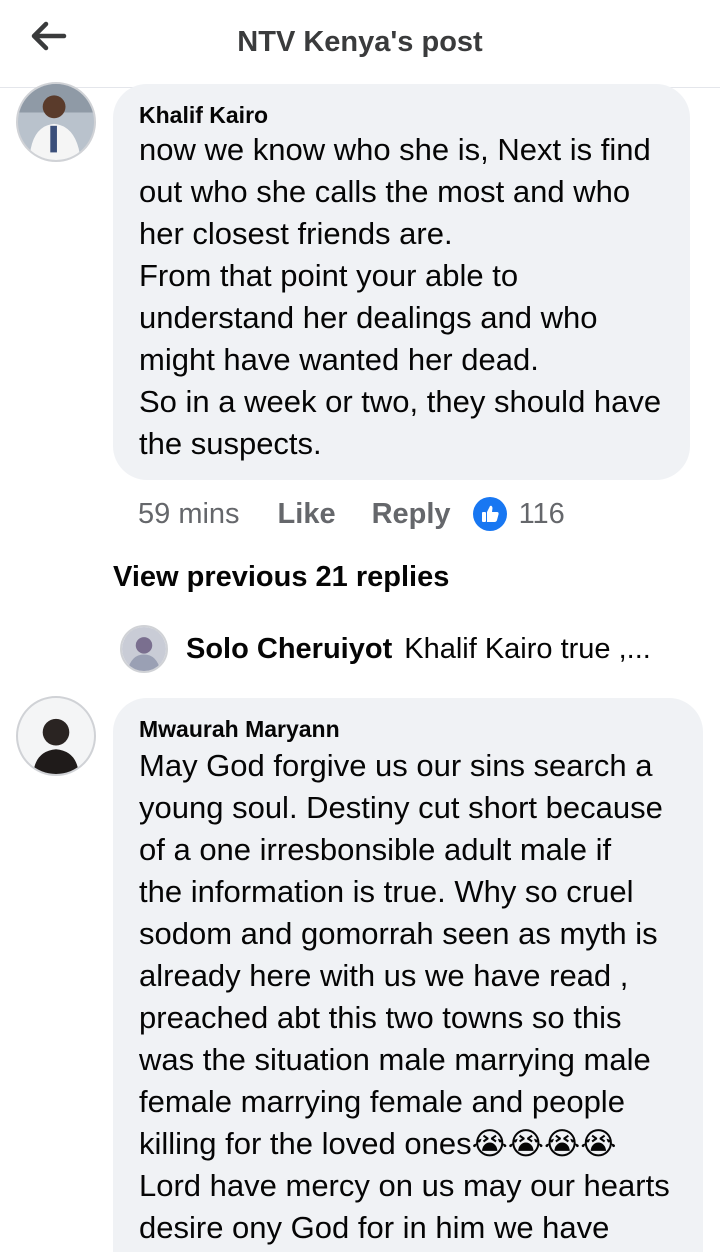 The image size is (720, 1252). I want to click on page-title: NTV Kenya's post, so click(360, 42).